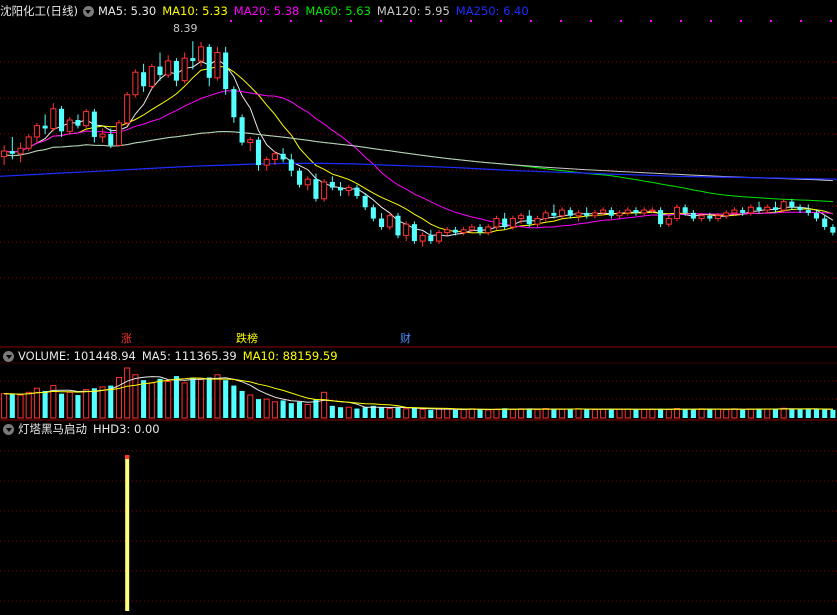 The width and height of the screenshot is (837, 615). Describe the element at coordinates (126, 339) in the screenshot. I see `event-marker: 涨` at that location.